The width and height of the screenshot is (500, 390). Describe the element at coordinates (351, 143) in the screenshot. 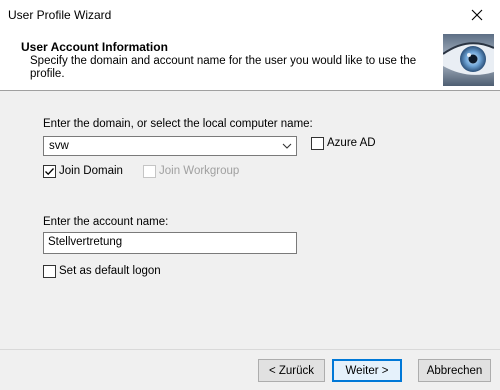

I see `azure-ad-label: Azure AD` at that location.